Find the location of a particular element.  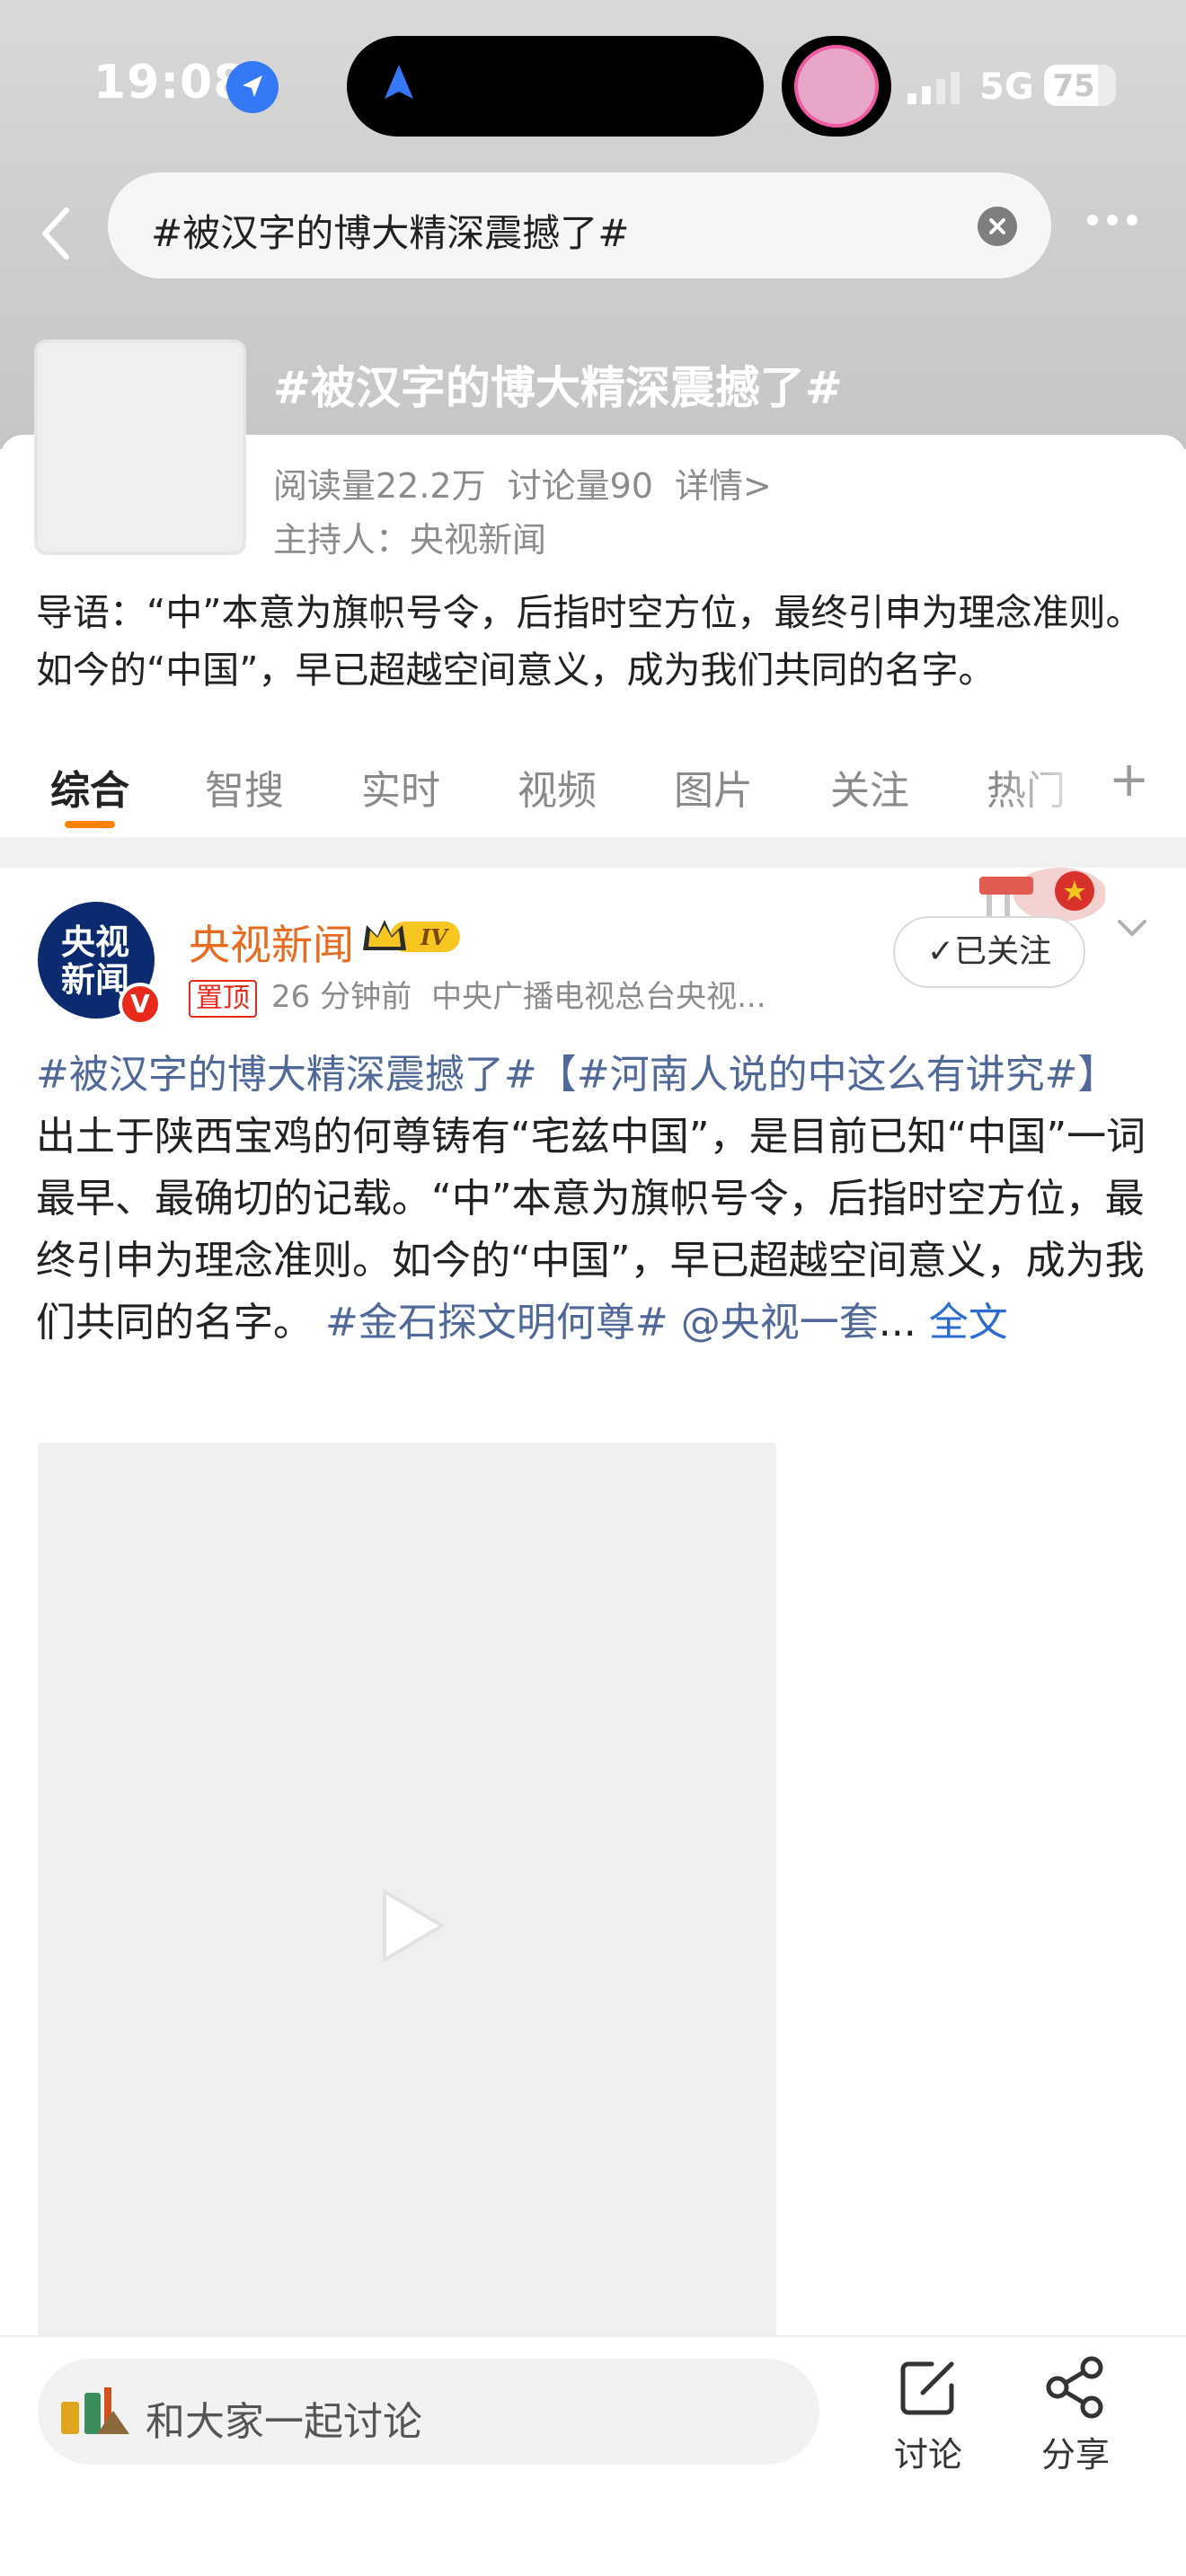

comment-input: 和大家一起讨论 is located at coordinates (428, 2412).